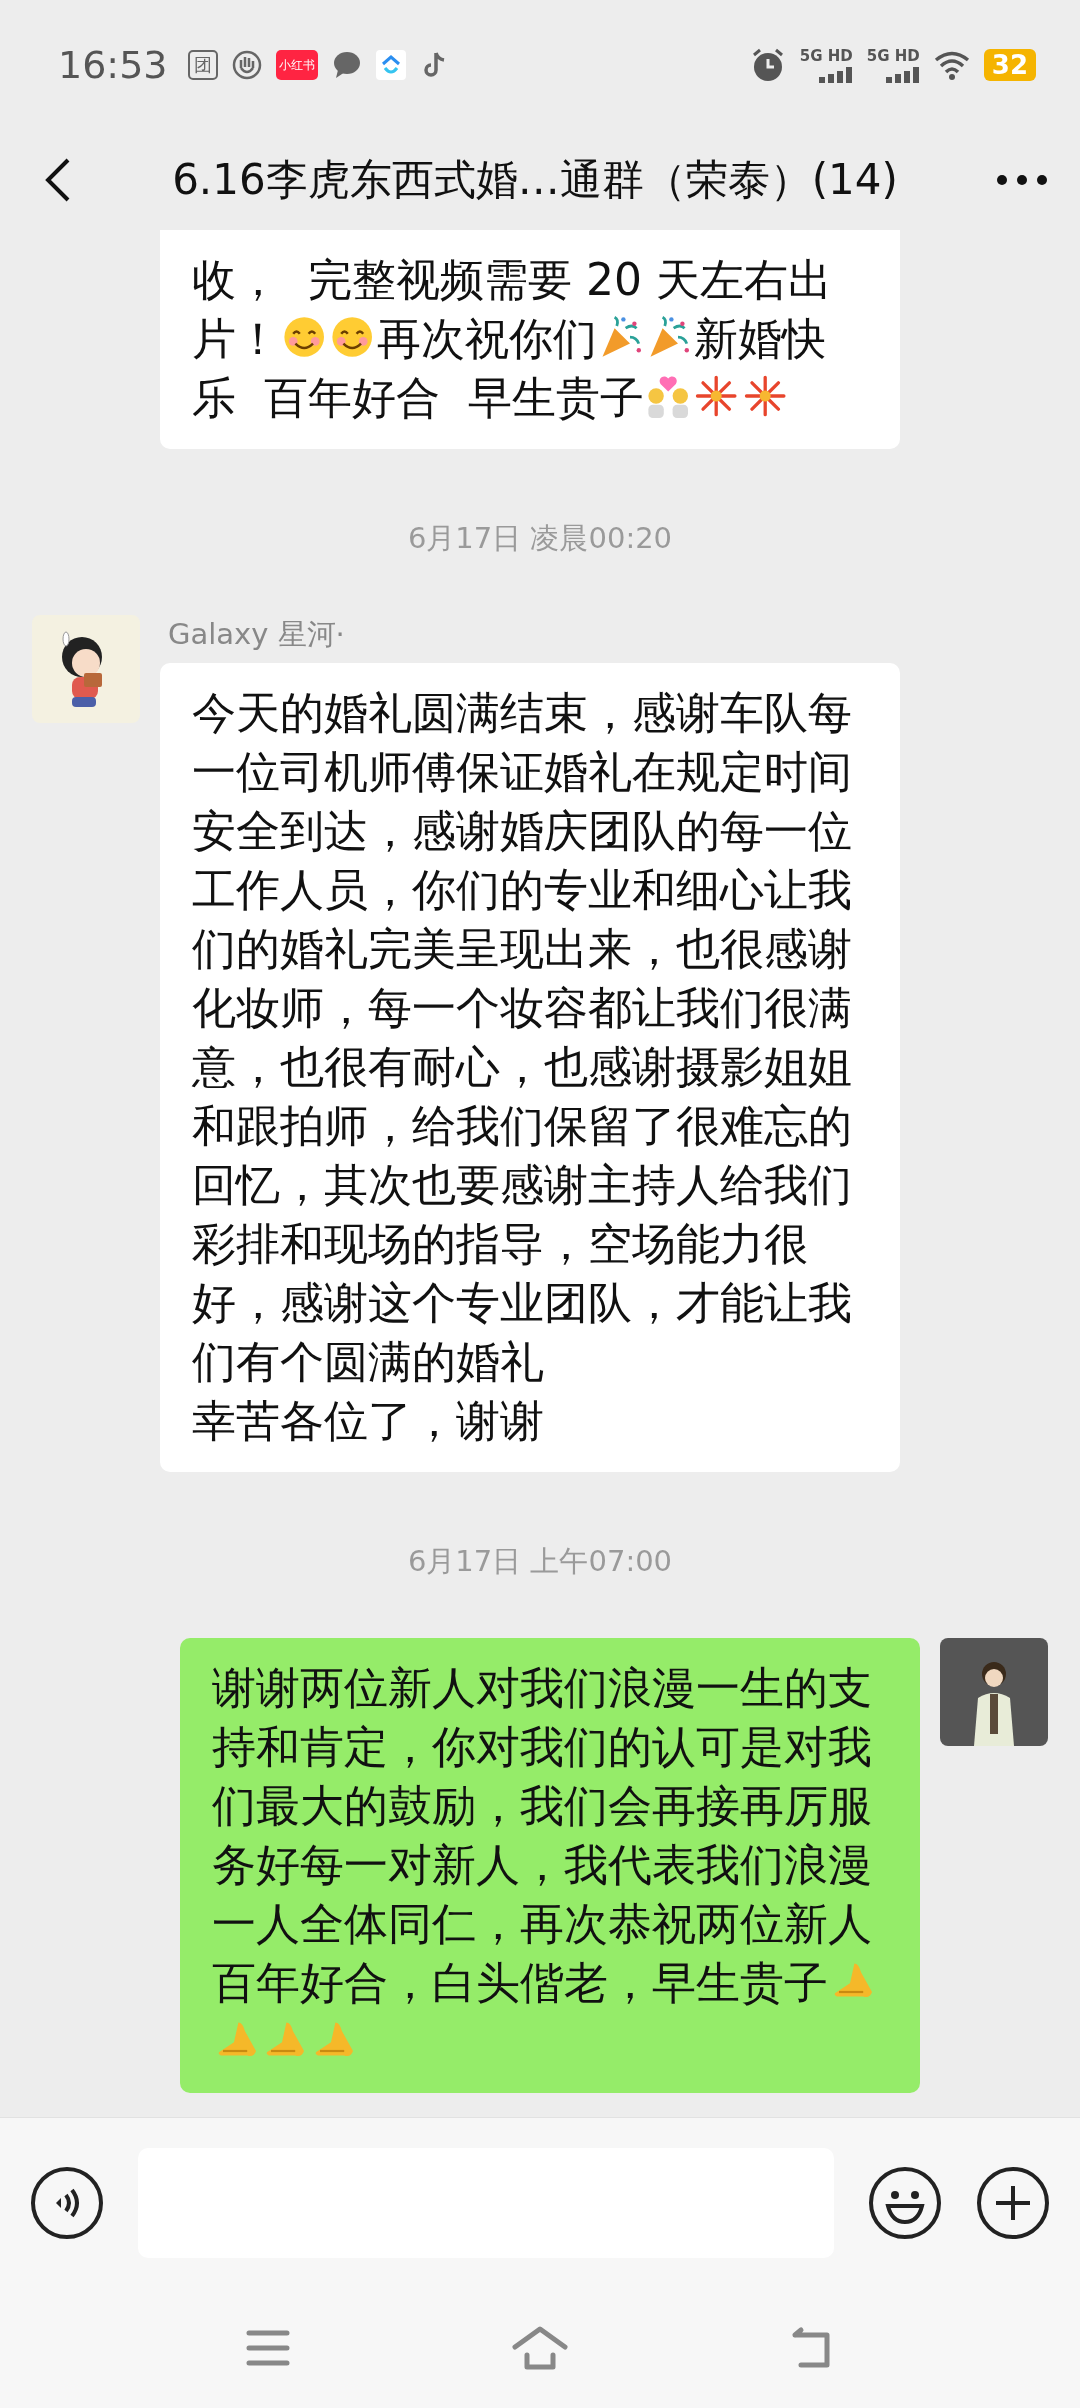 The width and height of the screenshot is (1080, 2408). I want to click on more-icon, so click(1022, 180).